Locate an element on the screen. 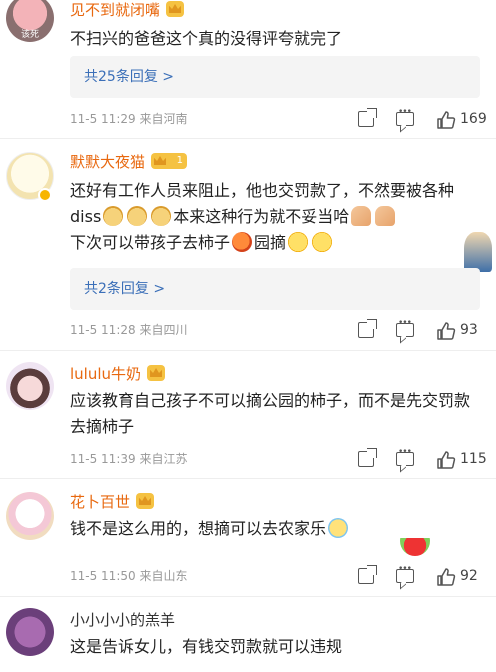  persimmon-emoji-icon is located at coordinates (242, 242).